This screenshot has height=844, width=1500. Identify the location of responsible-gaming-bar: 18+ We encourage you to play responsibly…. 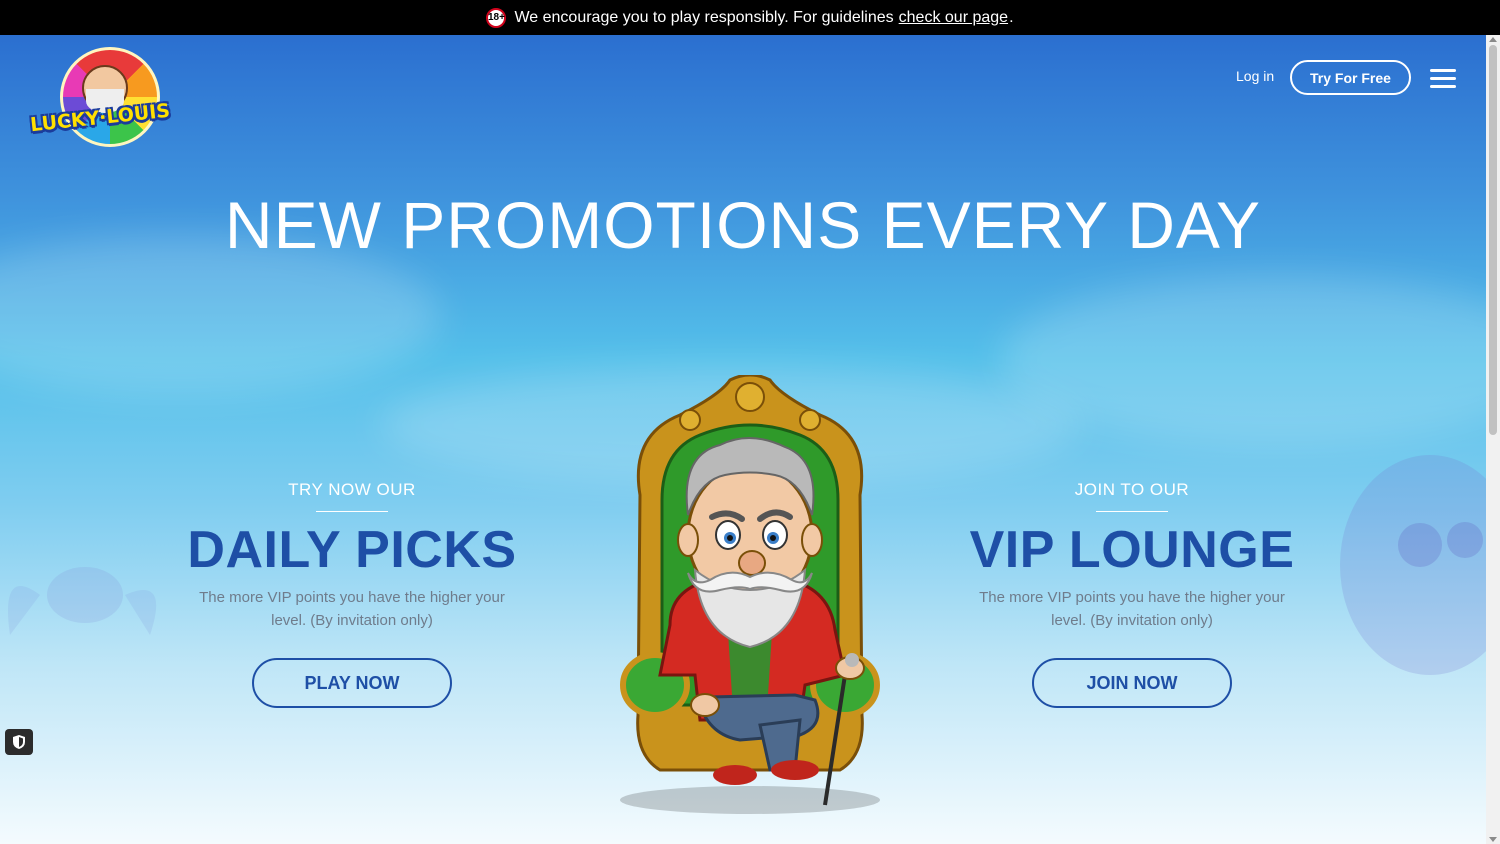
(750, 17).